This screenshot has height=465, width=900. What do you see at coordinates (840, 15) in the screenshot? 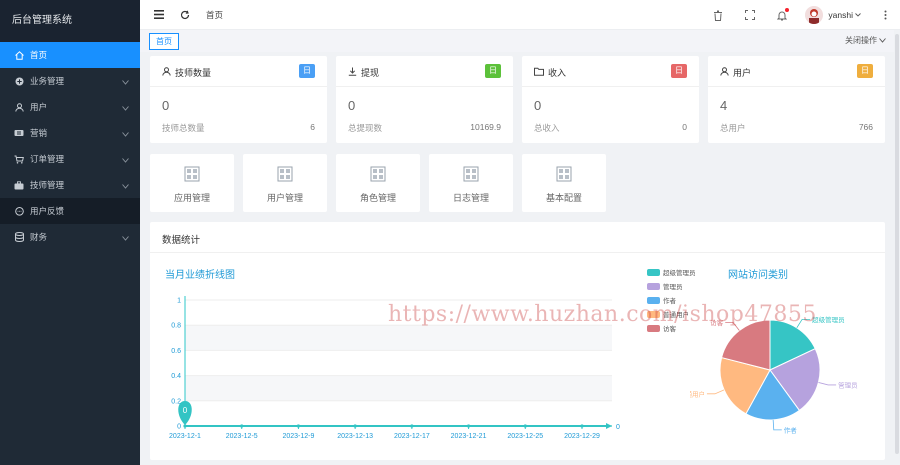
I see `username: yanshi` at bounding box center [840, 15].